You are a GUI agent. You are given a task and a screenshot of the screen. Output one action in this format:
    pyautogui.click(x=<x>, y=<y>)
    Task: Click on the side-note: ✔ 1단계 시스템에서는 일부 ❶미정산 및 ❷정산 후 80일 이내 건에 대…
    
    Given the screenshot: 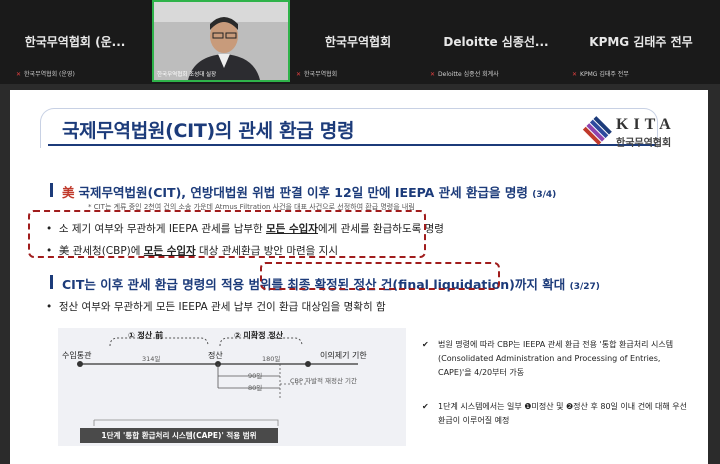 What is the action you would take?
    pyautogui.click(x=557, y=414)
    